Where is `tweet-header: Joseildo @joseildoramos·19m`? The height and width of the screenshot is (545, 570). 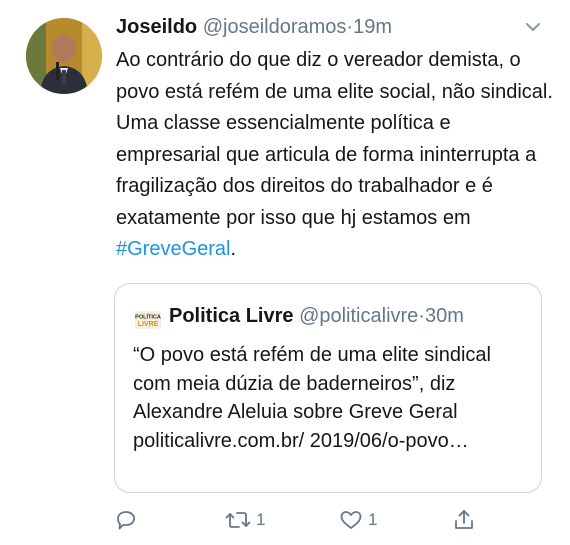 tweet-header: Joseildo @joseildoramos·19m is located at coordinates (254, 27).